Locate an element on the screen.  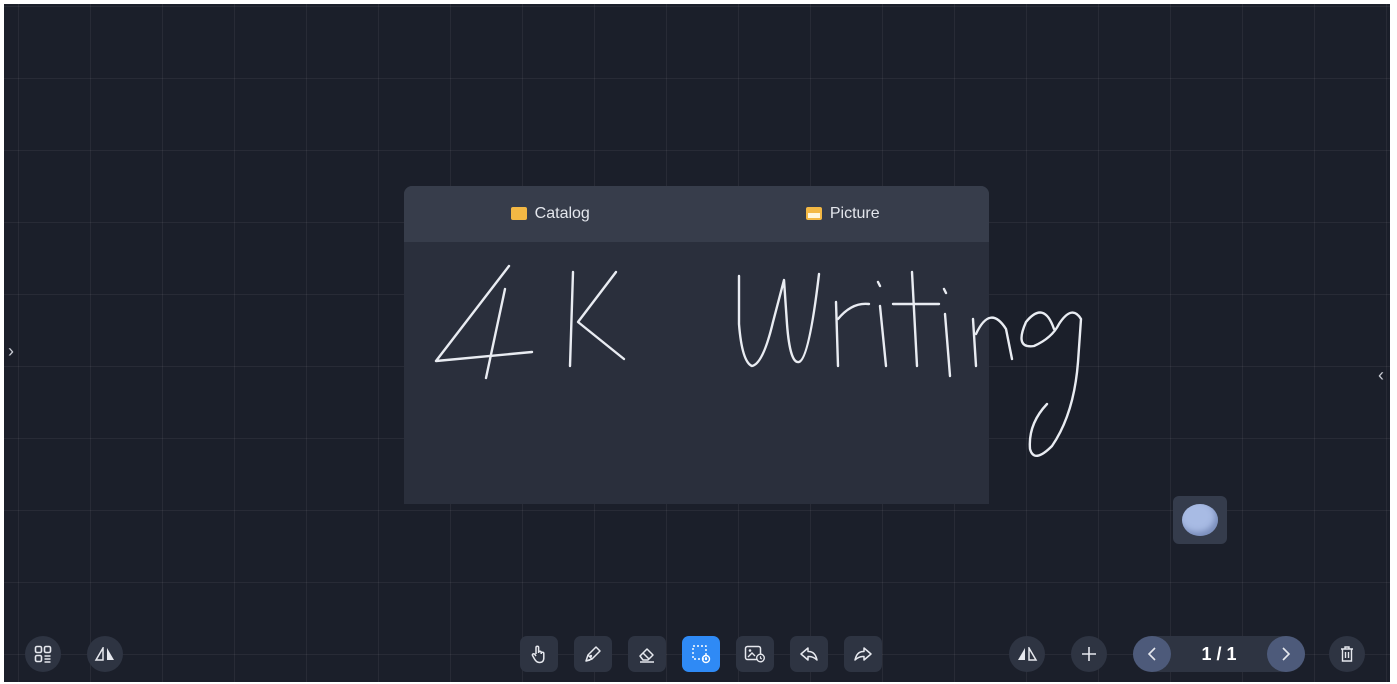
tool-insert-image-button is located at coordinates (755, 654).